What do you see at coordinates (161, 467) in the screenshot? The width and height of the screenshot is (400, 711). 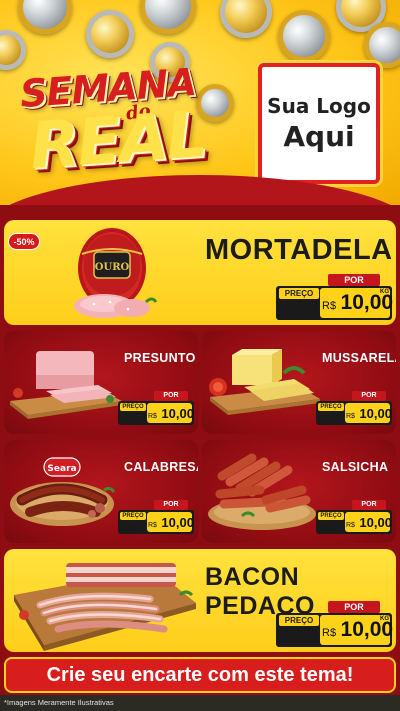 I see `product-name: CALABRESA` at bounding box center [161, 467].